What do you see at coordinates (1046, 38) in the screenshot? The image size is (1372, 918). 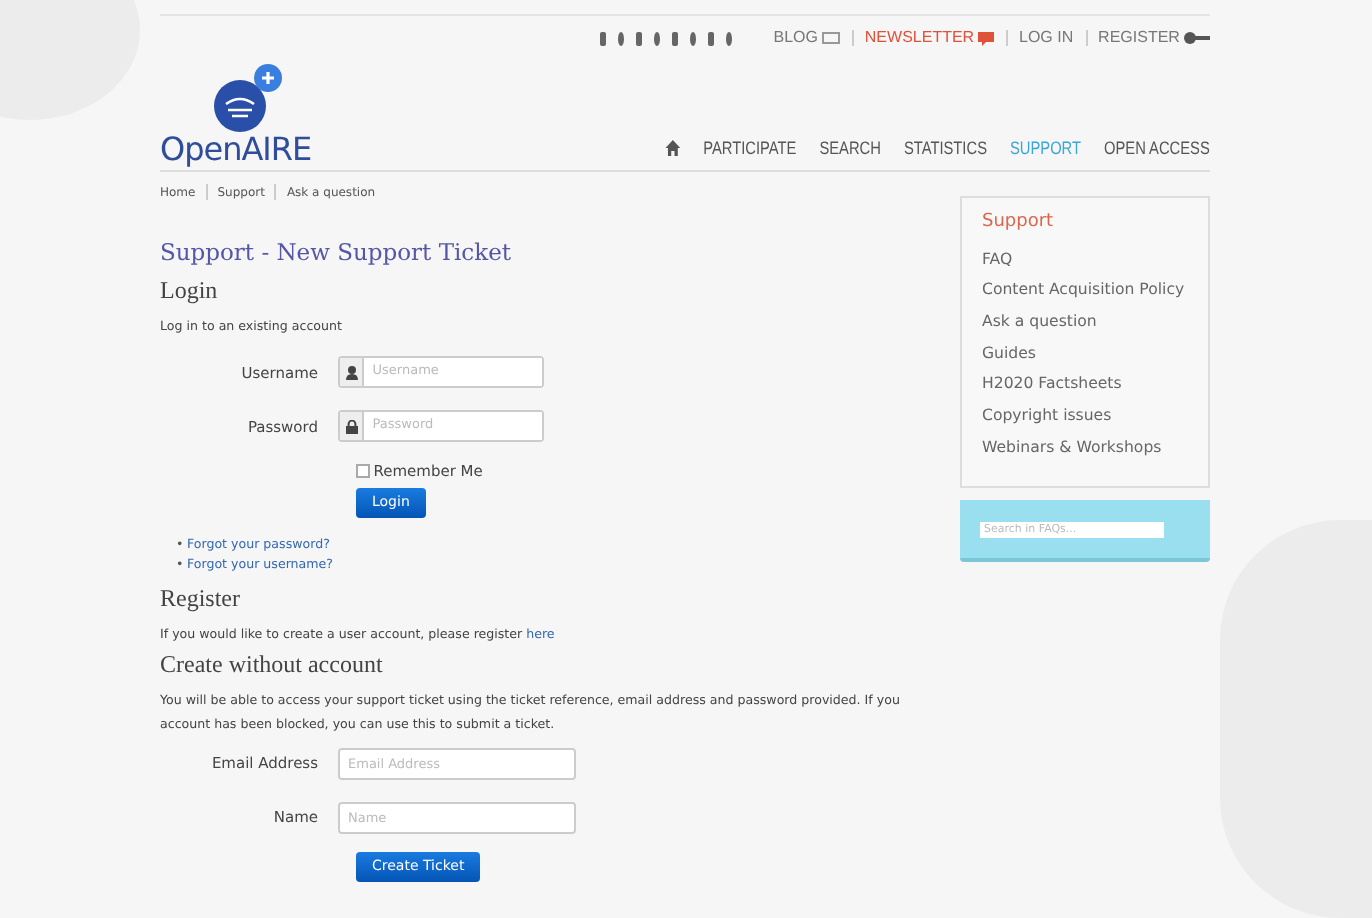 I see `top-link: LOG IN` at bounding box center [1046, 38].